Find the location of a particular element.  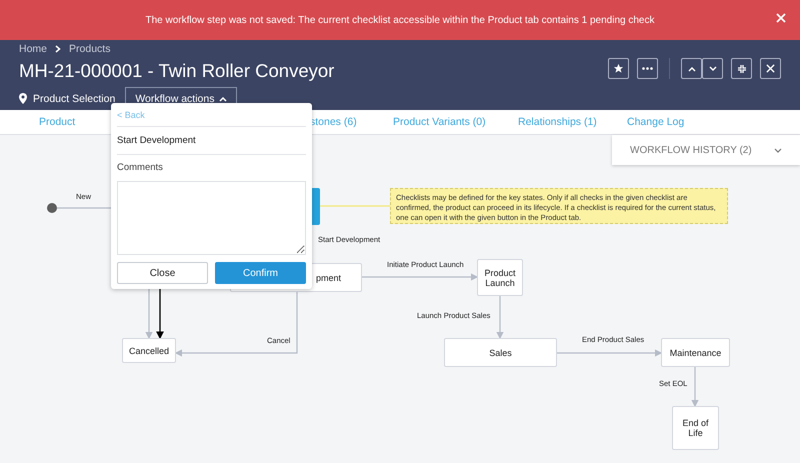

state-node: Maintenance is located at coordinates (695, 352).